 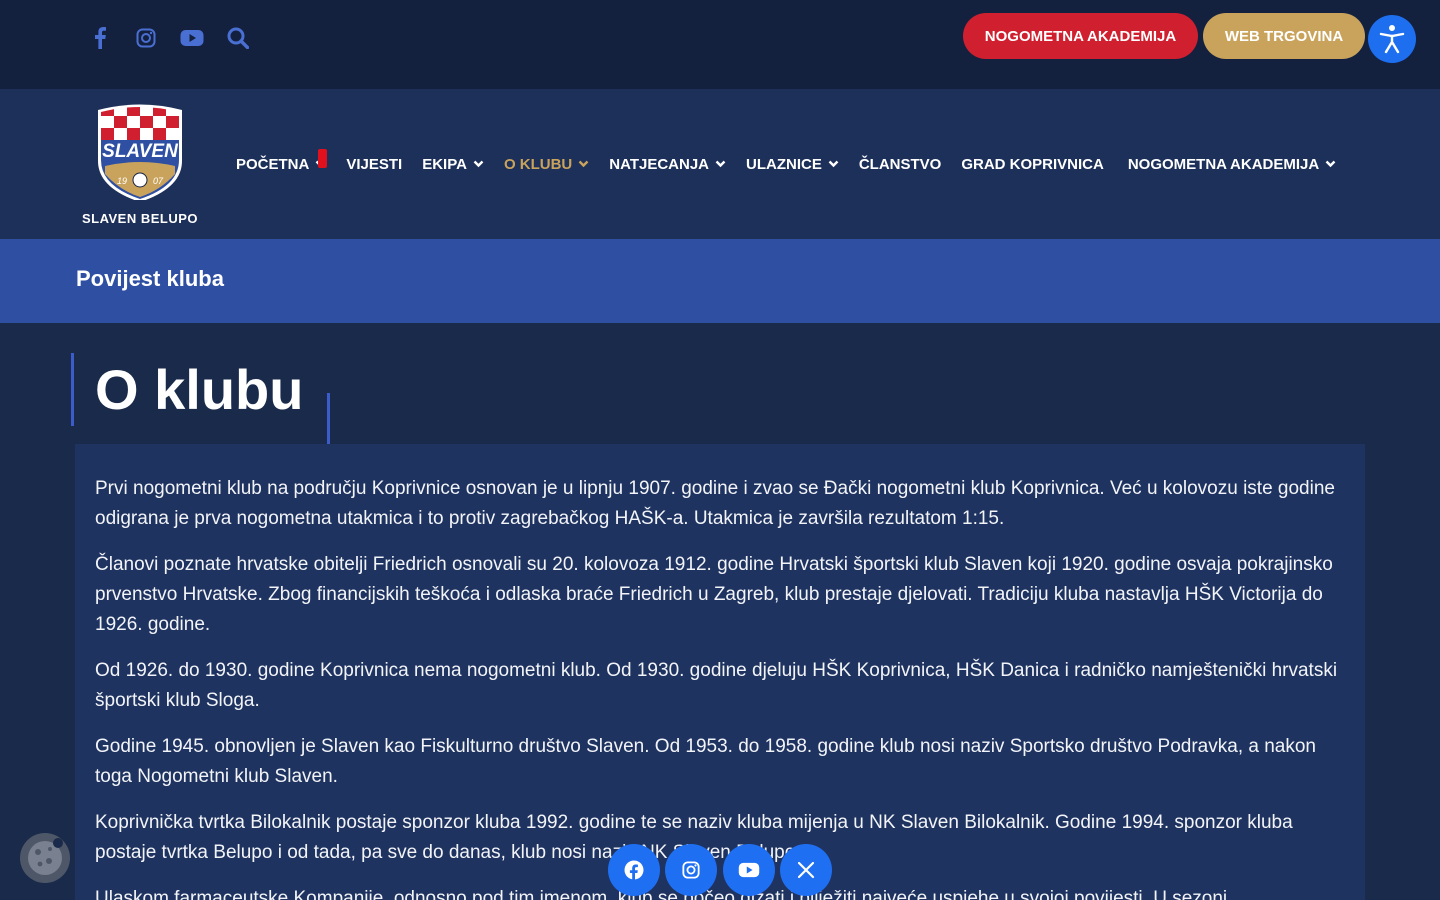 What do you see at coordinates (199, 389) in the screenshot?
I see `page-title: O klubu` at bounding box center [199, 389].